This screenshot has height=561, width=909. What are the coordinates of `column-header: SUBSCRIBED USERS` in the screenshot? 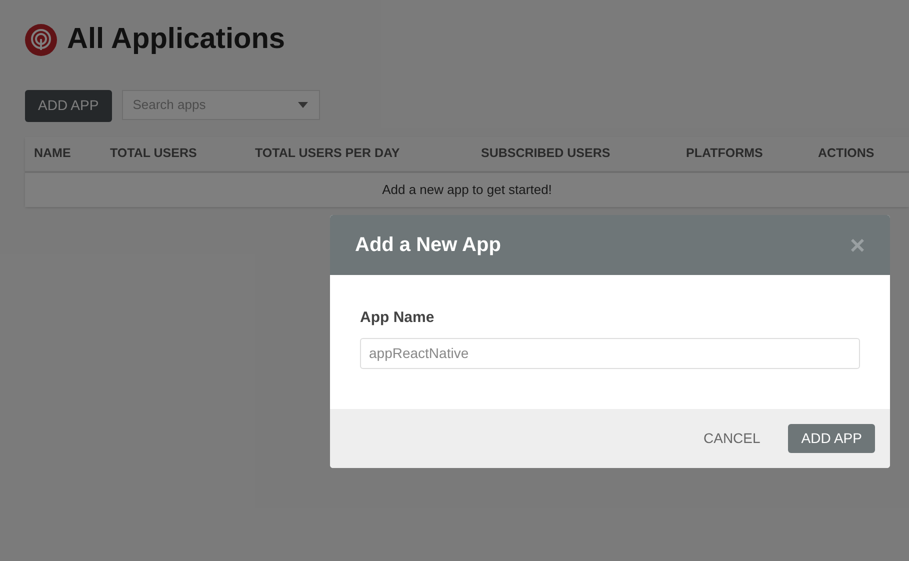 It's located at (546, 153).